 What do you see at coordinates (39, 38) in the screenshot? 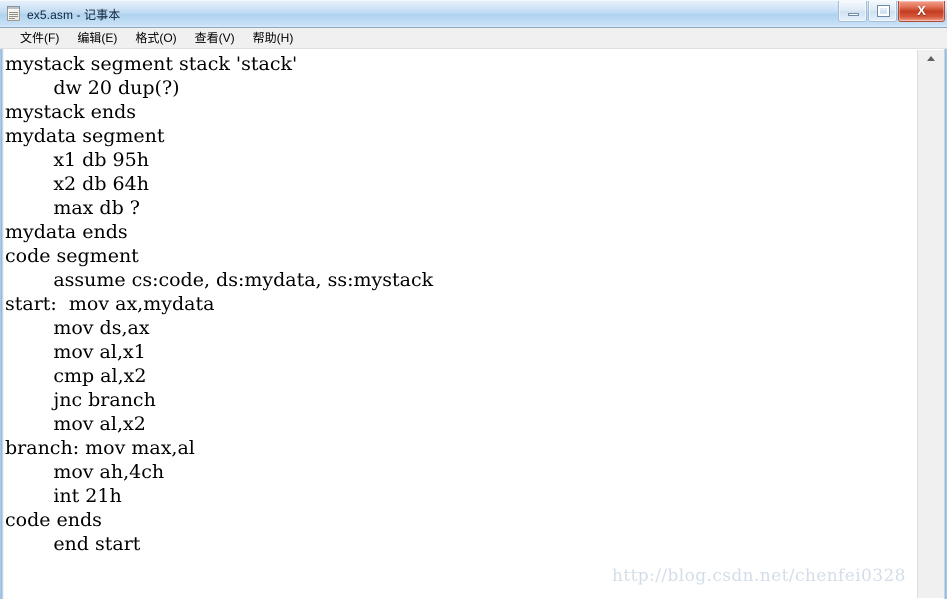
I see `menu-item-file: 文件(F)` at bounding box center [39, 38].